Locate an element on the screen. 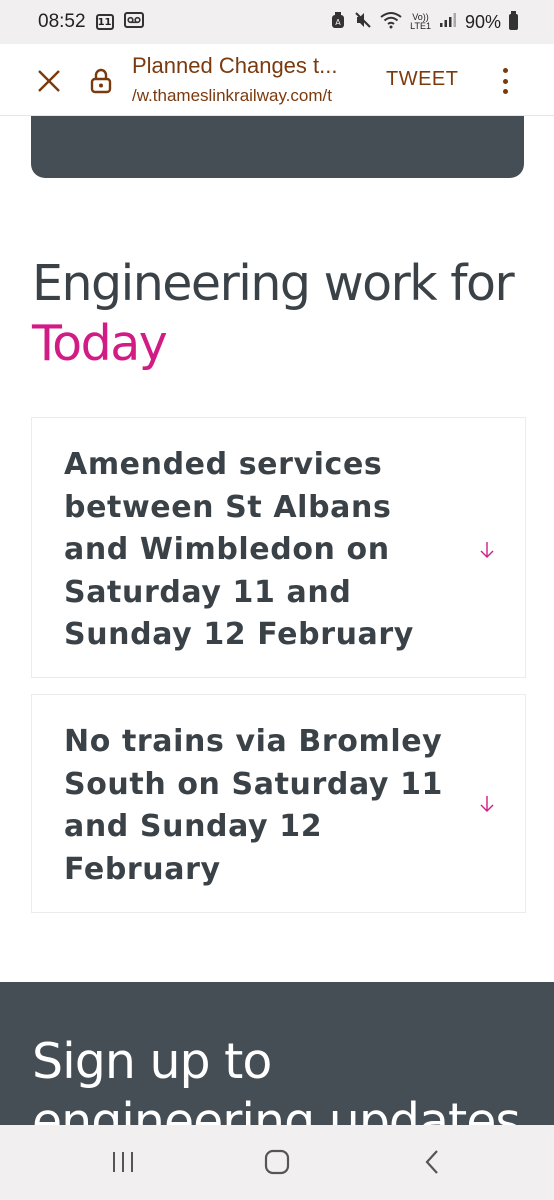 This screenshot has height=1200, width=554. system-nav-bar is located at coordinates (277, 1162).